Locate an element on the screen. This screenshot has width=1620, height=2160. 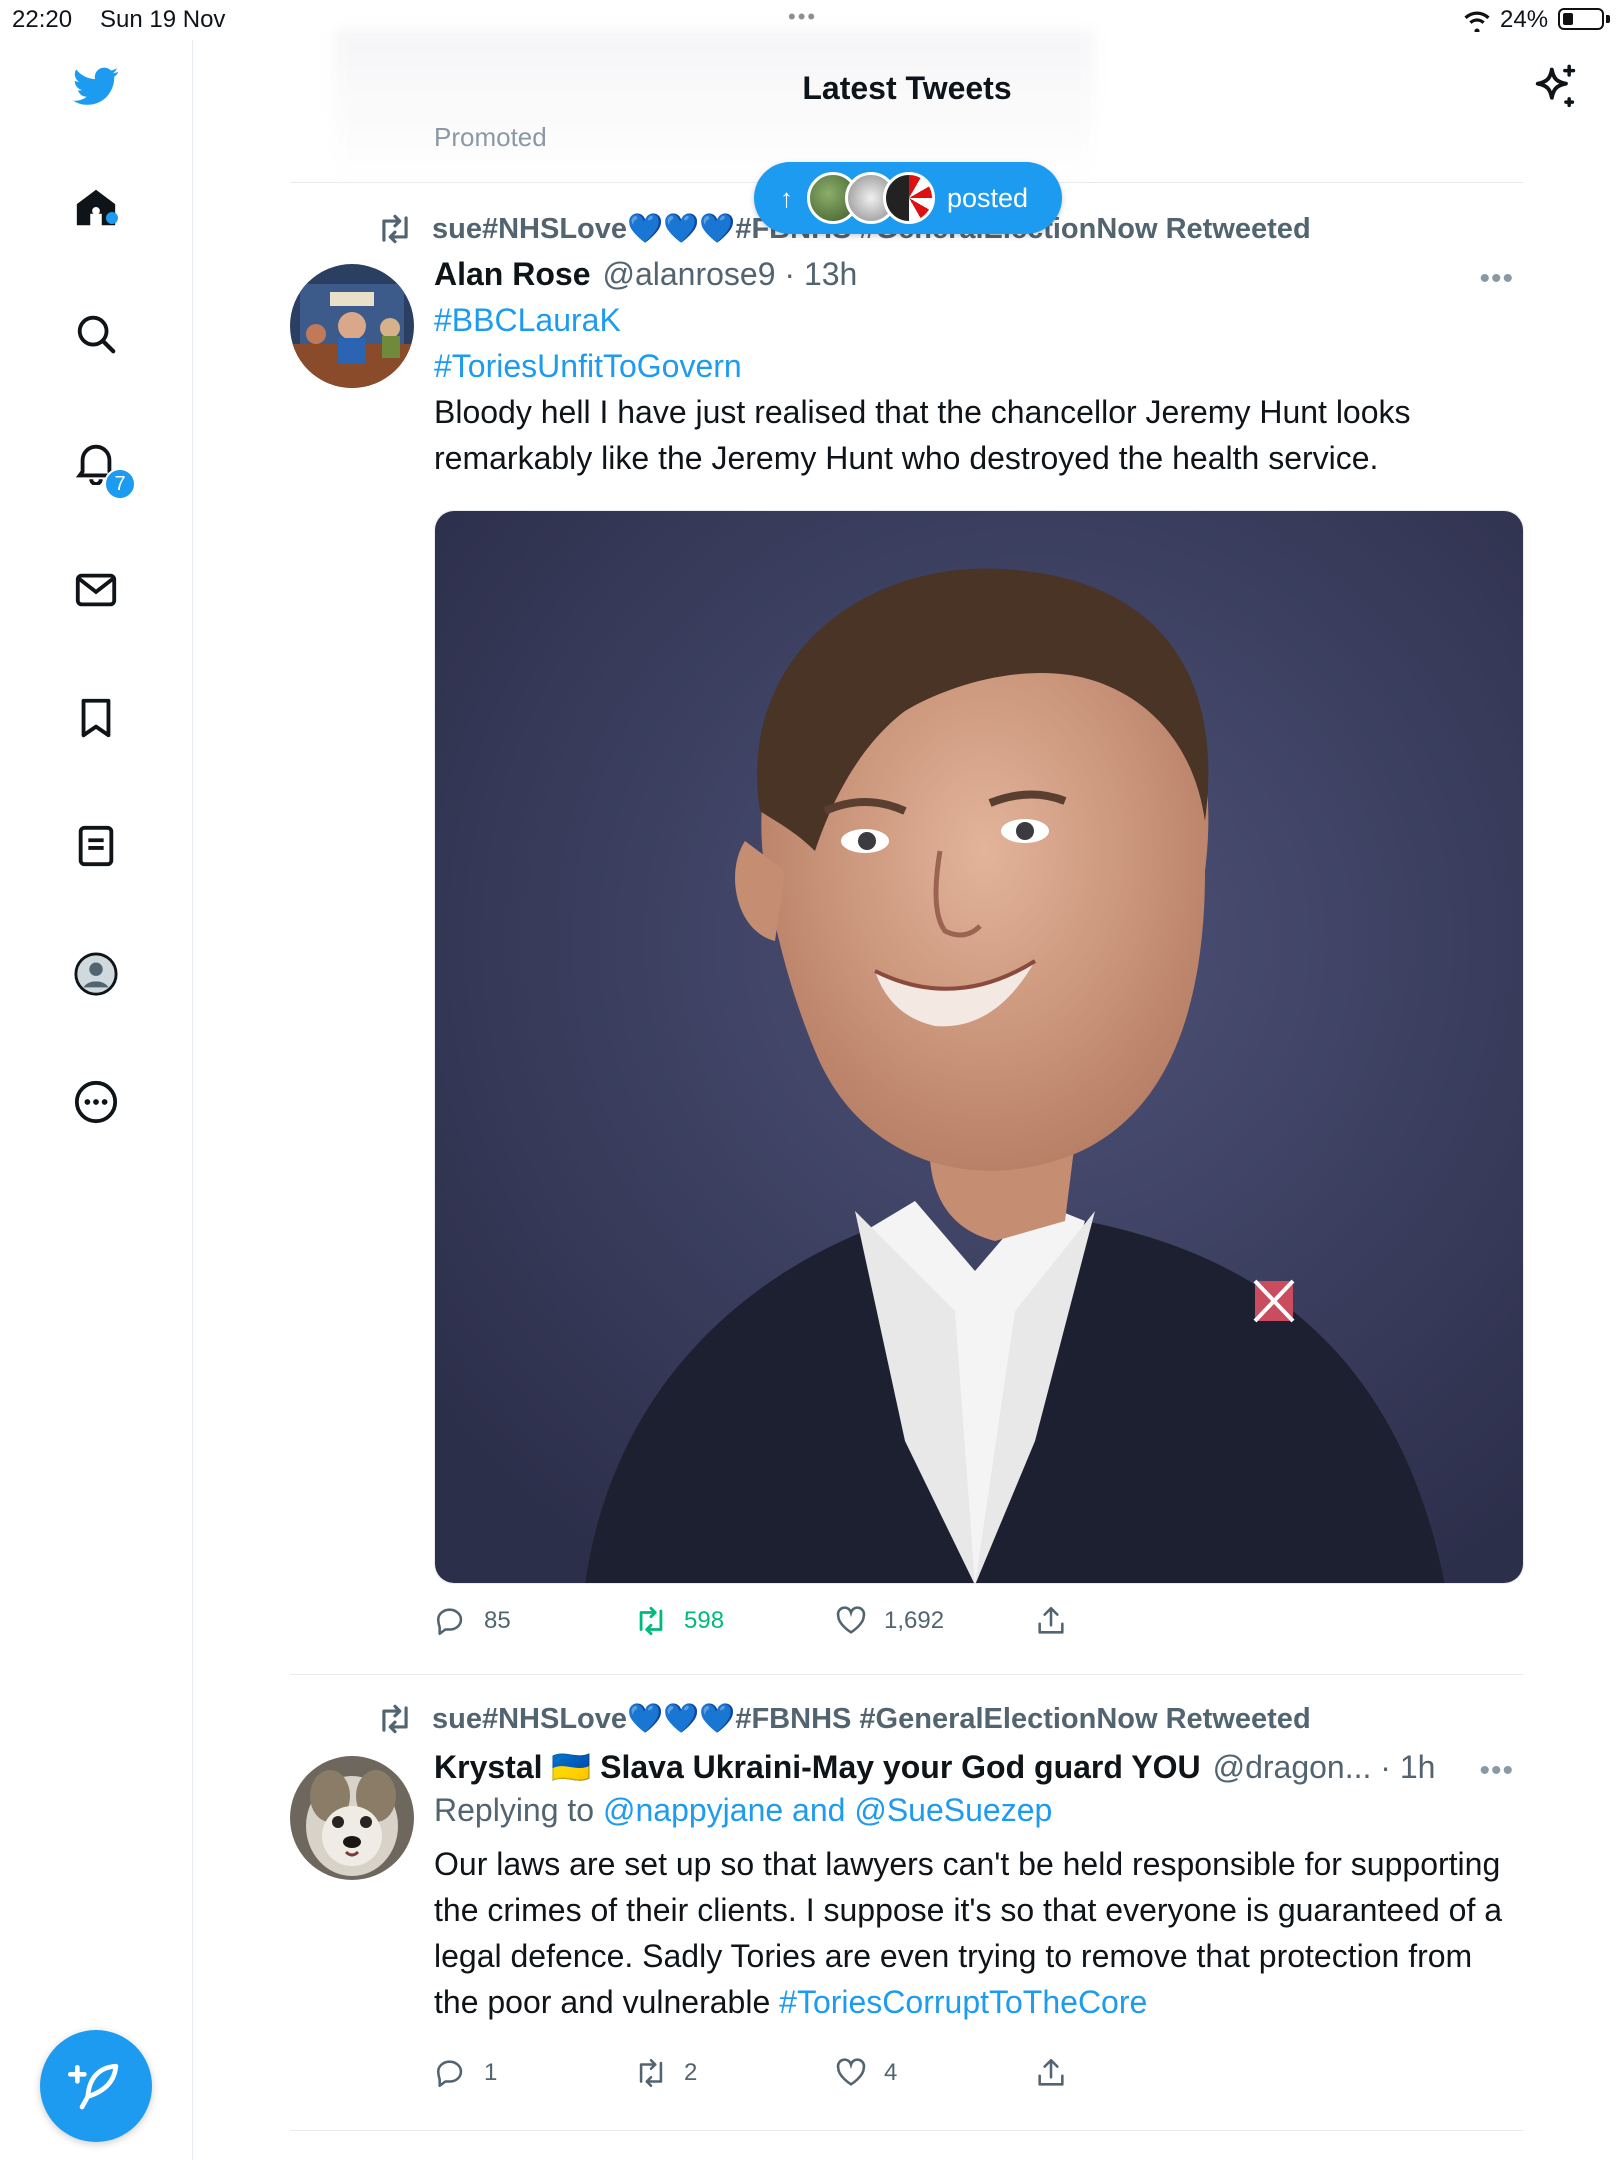
tweet-hashtag: #ToriesCorruptToTheCore is located at coordinates (963, 2002).